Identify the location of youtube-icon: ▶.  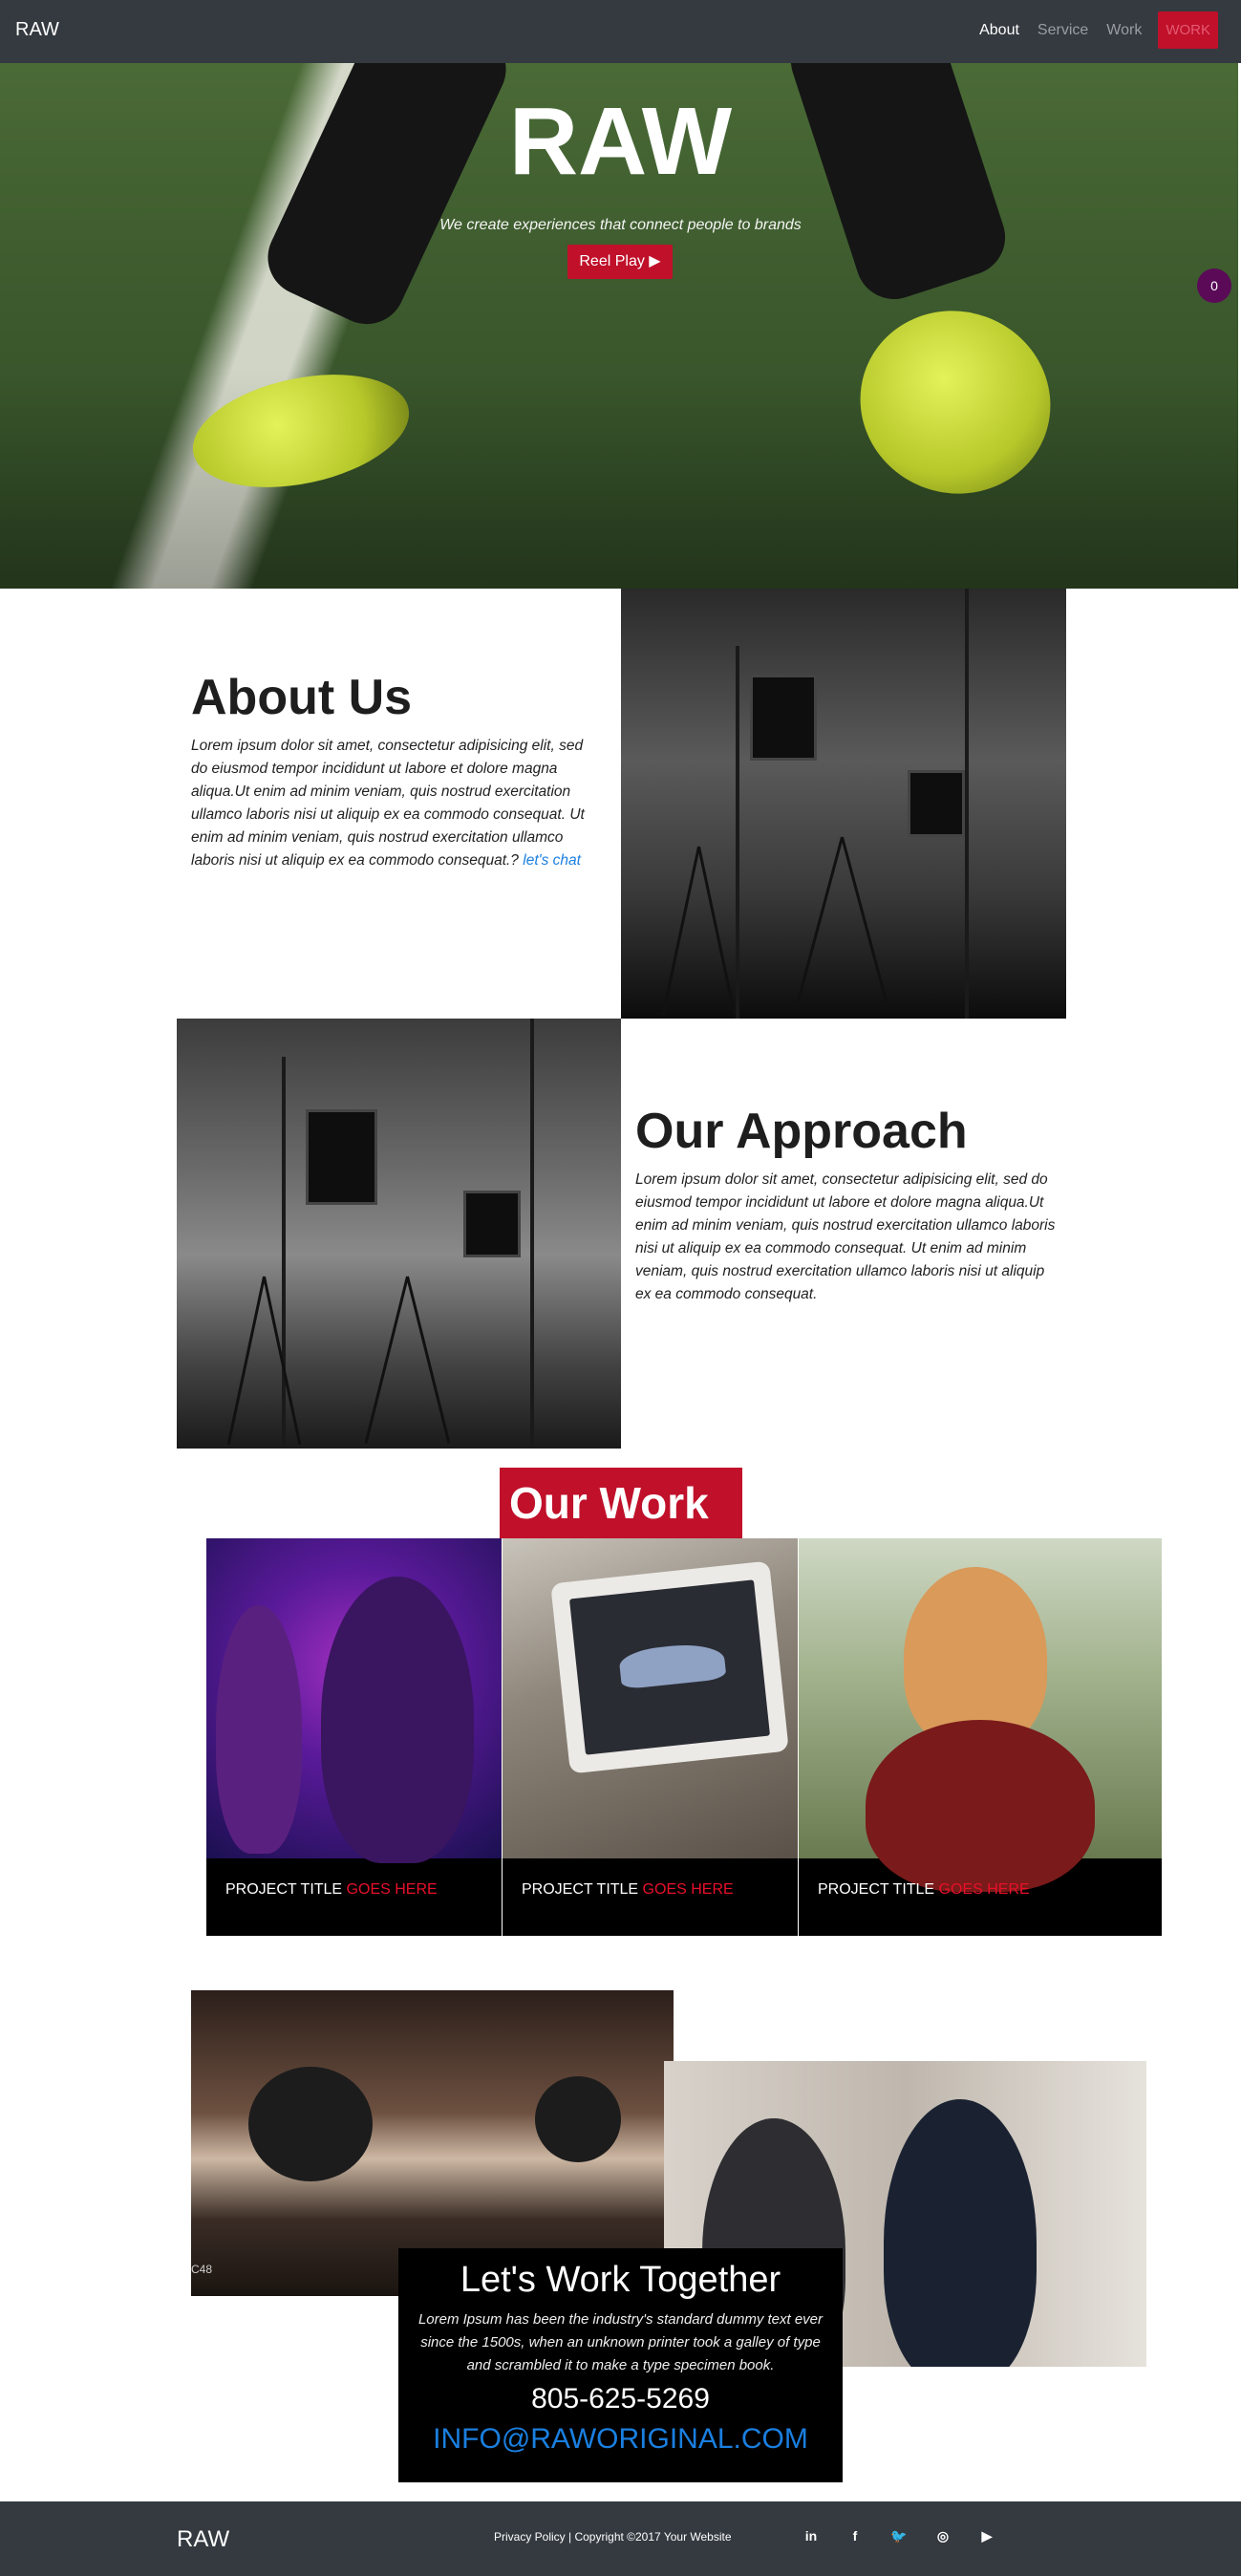
(987, 2535).